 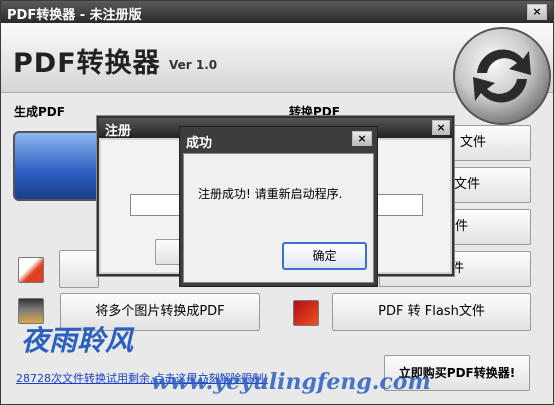 I want to click on success-ok-button: 确定, so click(x=324, y=256).